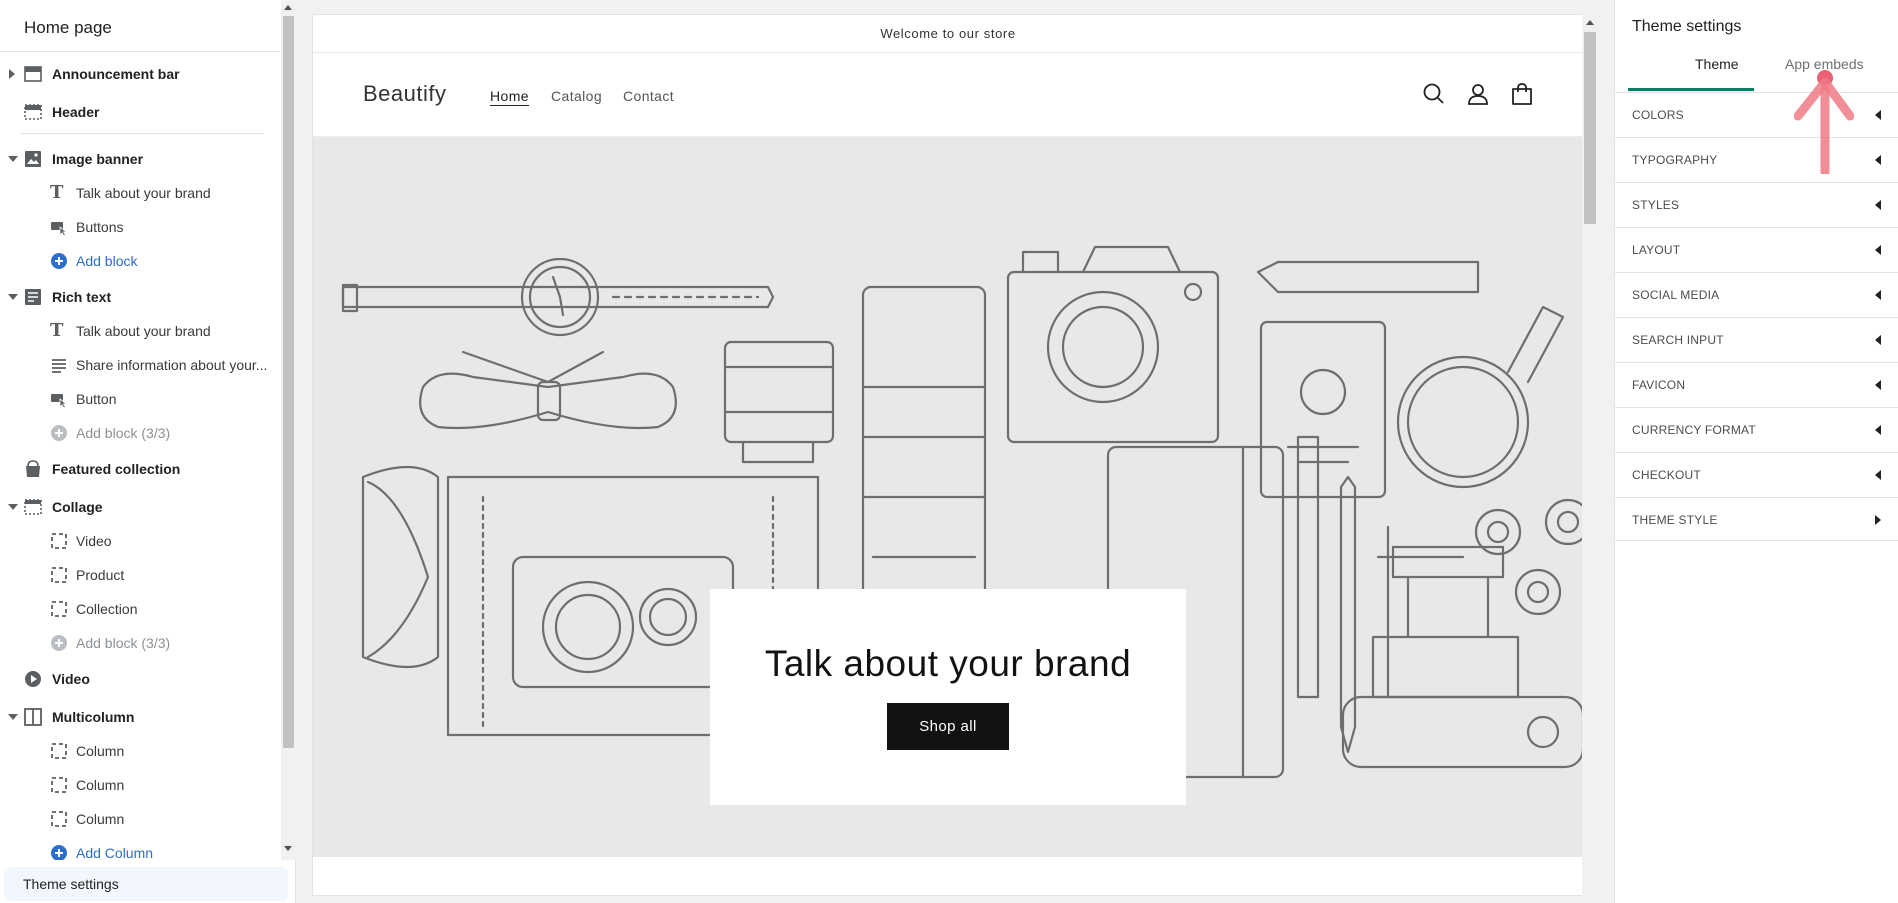  I want to click on page-title: Home page, so click(140, 26).